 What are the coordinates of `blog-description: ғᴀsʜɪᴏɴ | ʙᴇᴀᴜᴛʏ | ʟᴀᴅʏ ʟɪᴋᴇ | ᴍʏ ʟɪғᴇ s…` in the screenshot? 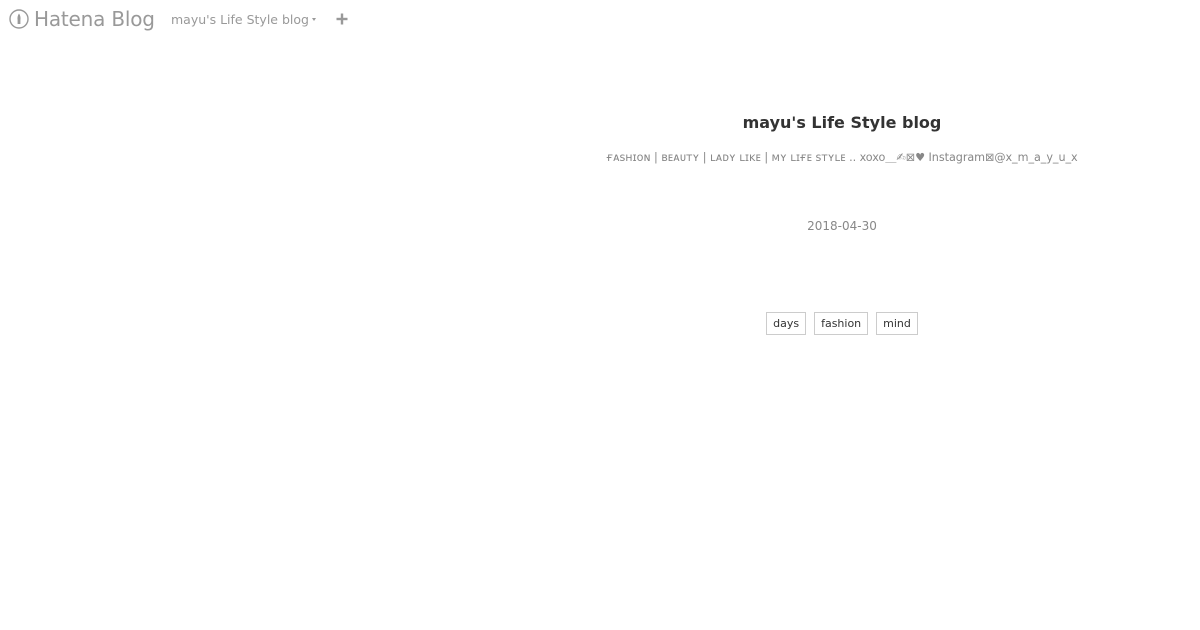 It's located at (842, 157).